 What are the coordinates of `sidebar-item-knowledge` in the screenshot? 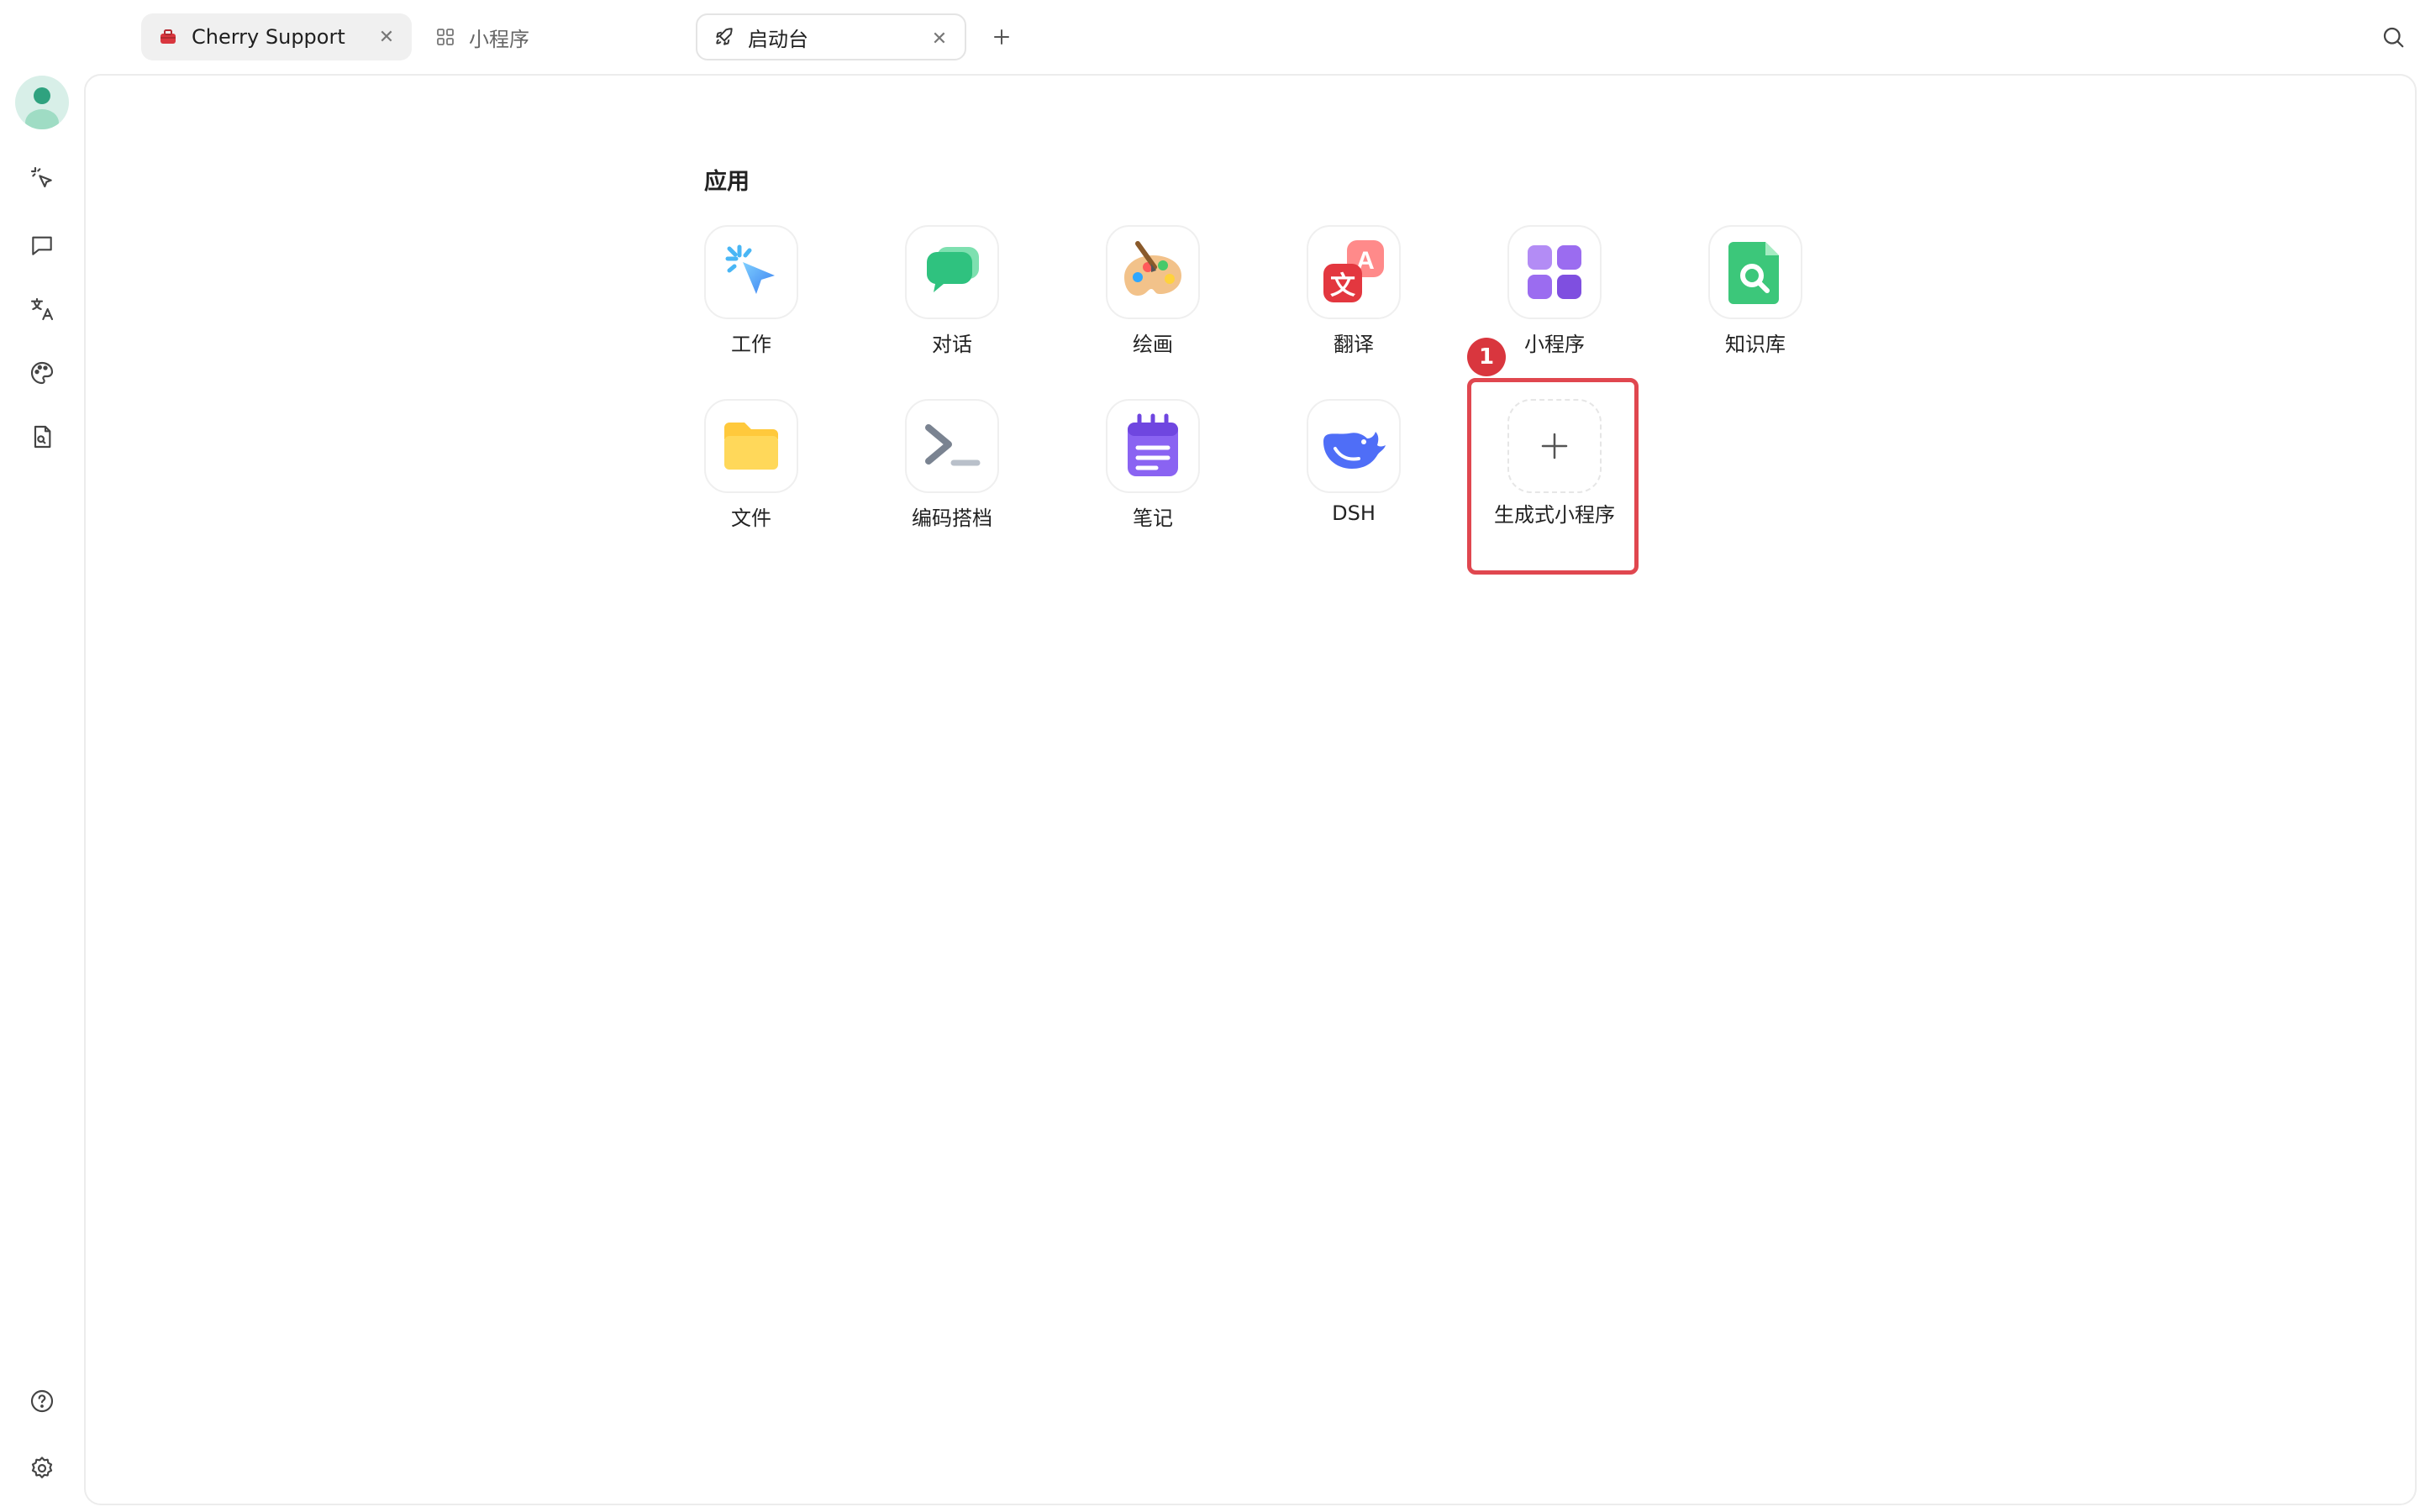 It's located at (42, 437).